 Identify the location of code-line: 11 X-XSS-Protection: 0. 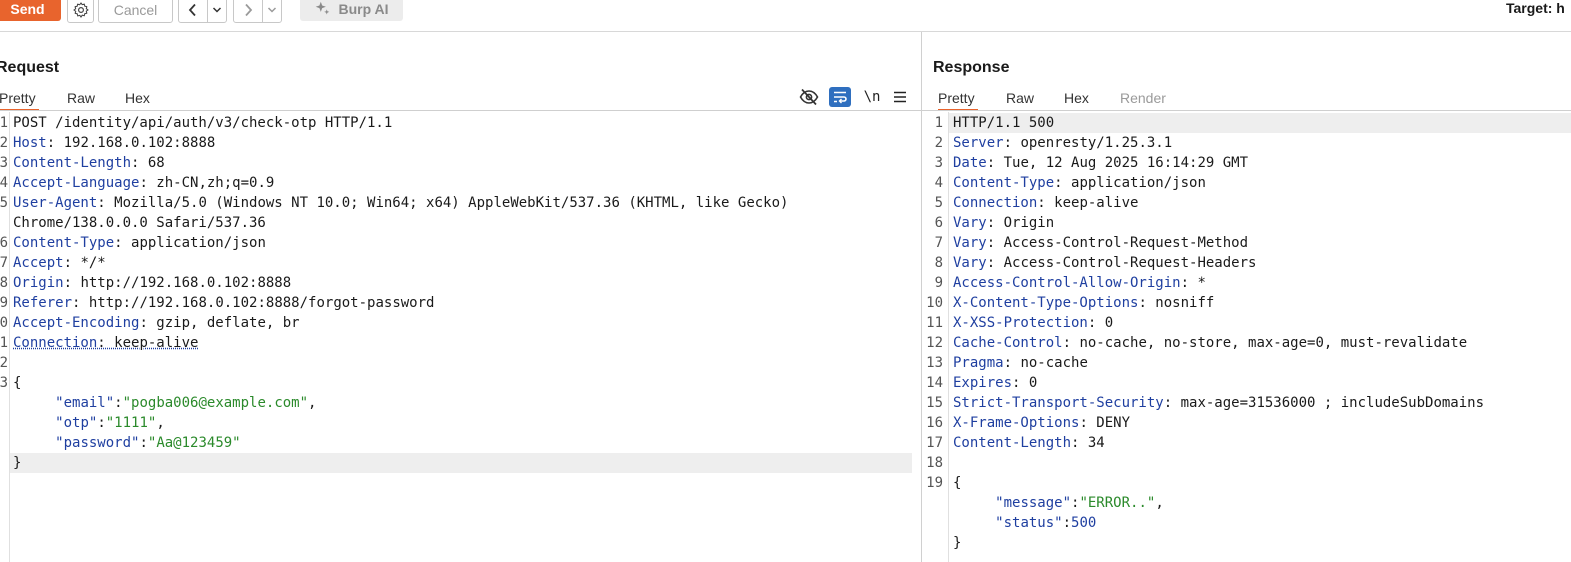
(1246, 323).